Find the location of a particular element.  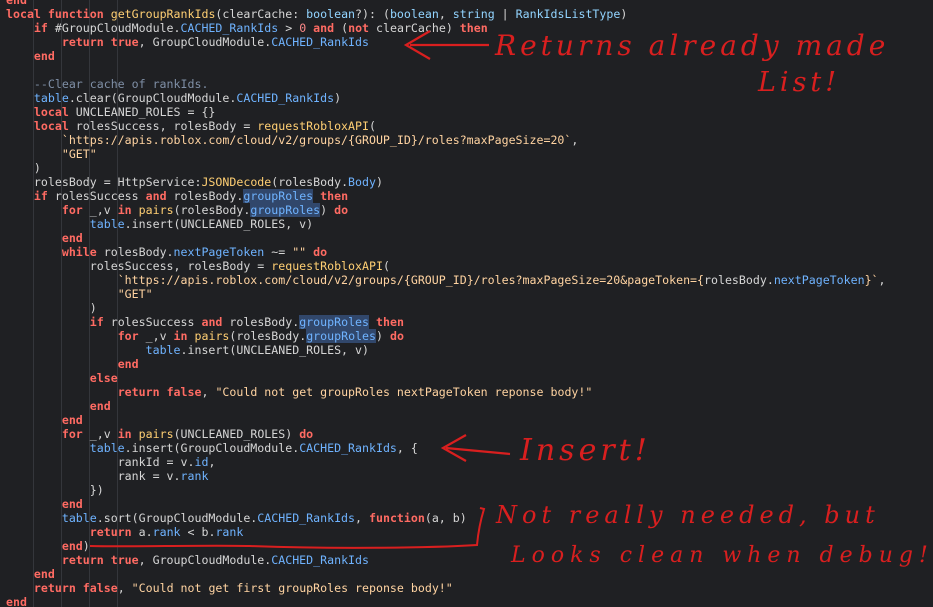

code-token: (clearCache: is located at coordinates (261, 14).